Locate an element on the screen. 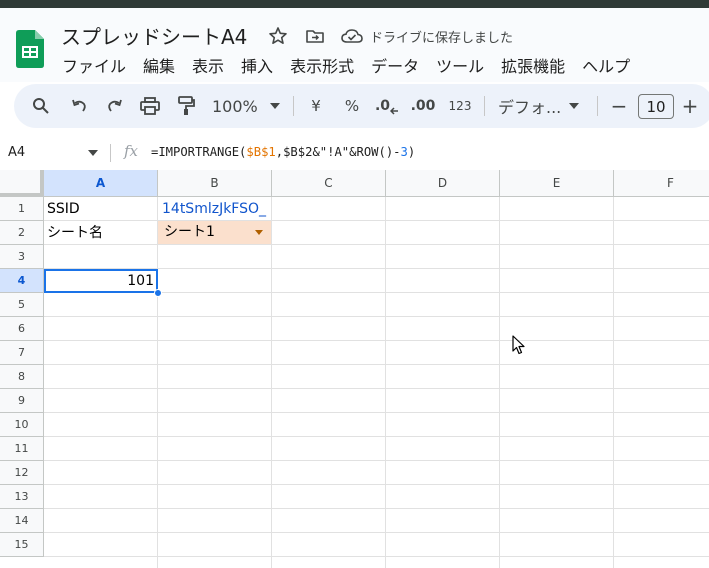 The image size is (709, 568). zoom-select: 100% is located at coordinates (248, 106).